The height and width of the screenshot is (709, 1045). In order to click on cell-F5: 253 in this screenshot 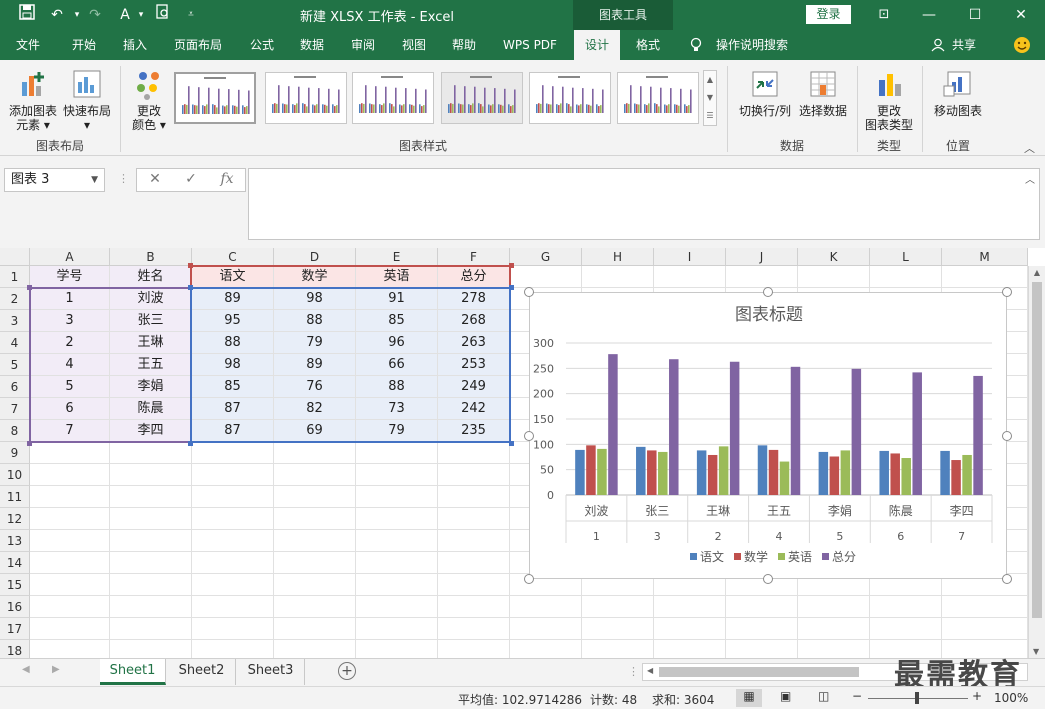, I will do `click(474, 365)`.